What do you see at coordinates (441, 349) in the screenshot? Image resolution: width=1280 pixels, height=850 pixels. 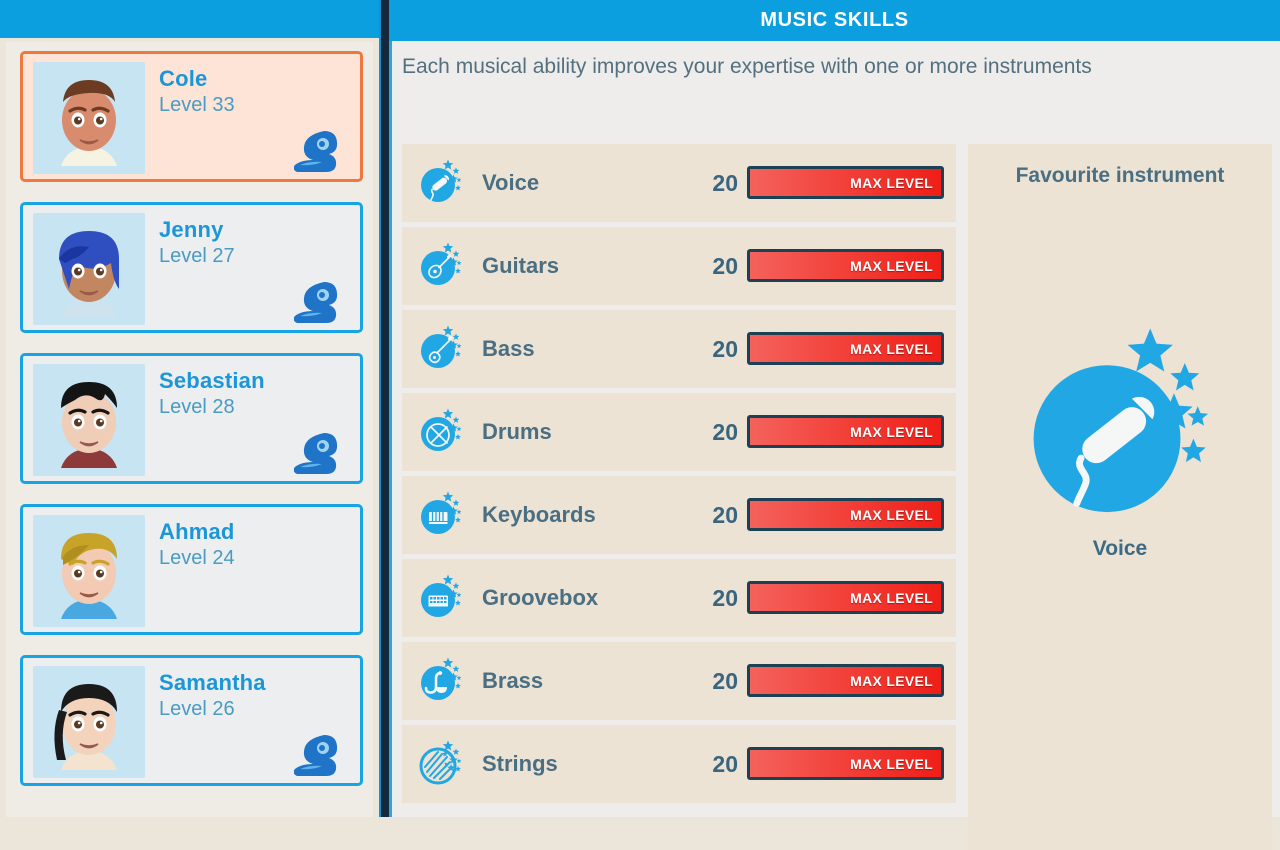 I see `bass-guitar-icon` at bounding box center [441, 349].